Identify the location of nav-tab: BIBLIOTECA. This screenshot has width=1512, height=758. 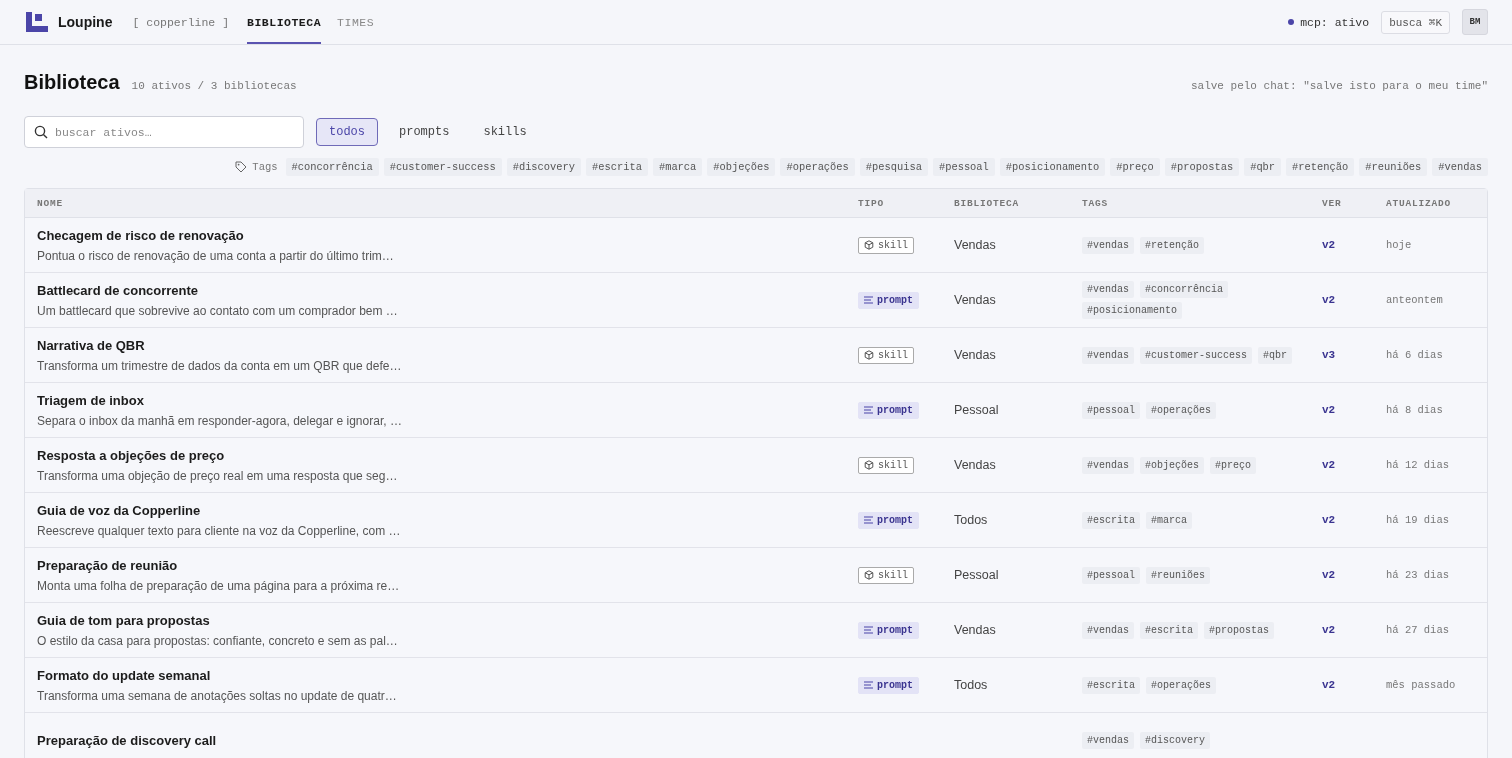
(284, 22).